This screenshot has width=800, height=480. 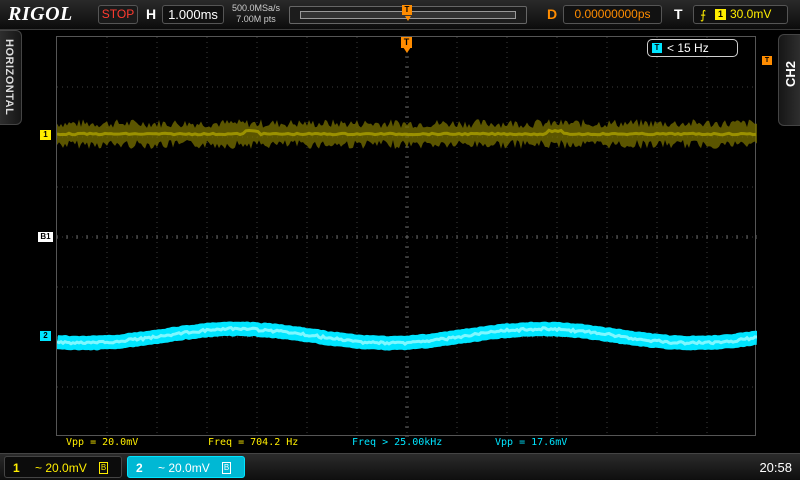 I want to click on bus1-offset-marker: B1, so click(x=45, y=237).